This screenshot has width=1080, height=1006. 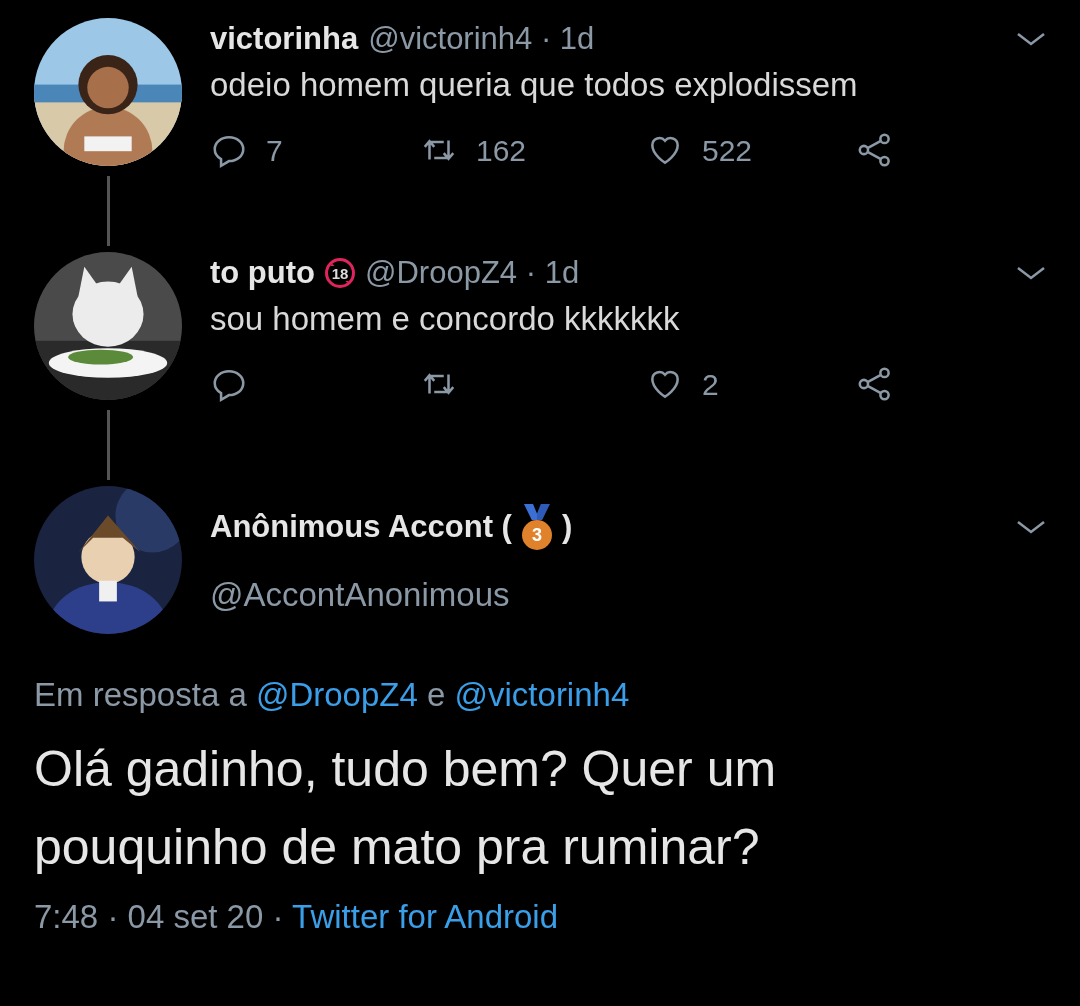 I want to click on user-name: Anônimous Accont (, so click(x=361, y=527).